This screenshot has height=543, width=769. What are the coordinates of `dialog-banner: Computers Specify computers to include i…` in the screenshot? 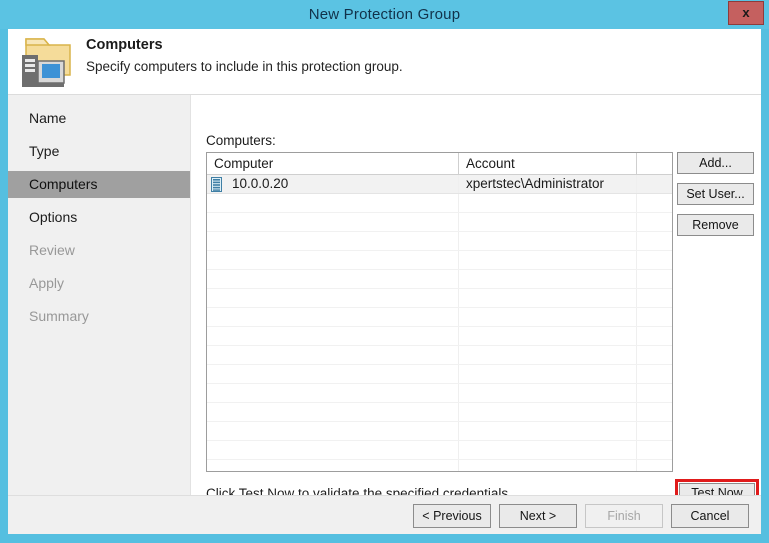 It's located at (384, 62).